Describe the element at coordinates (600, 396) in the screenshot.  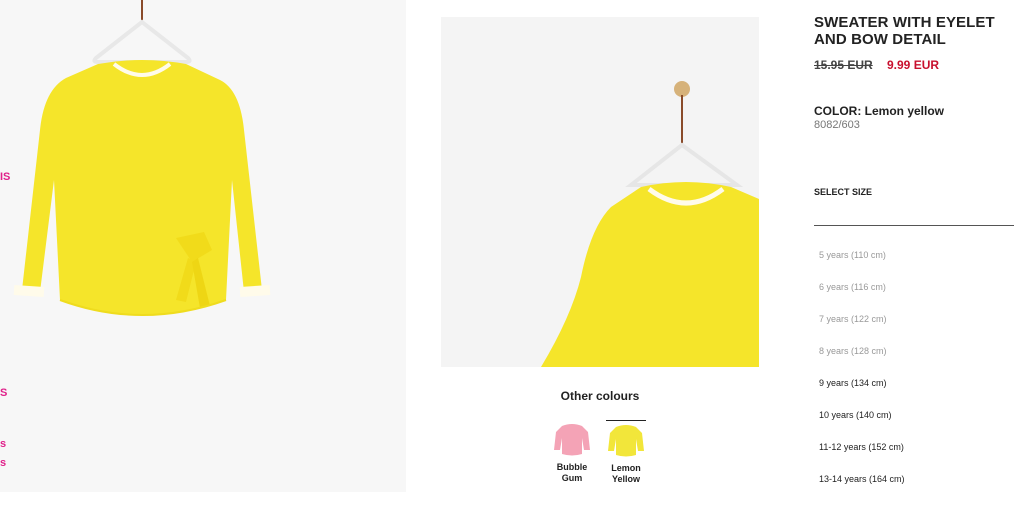
I see `other-colours-title: Other colours` at that location.